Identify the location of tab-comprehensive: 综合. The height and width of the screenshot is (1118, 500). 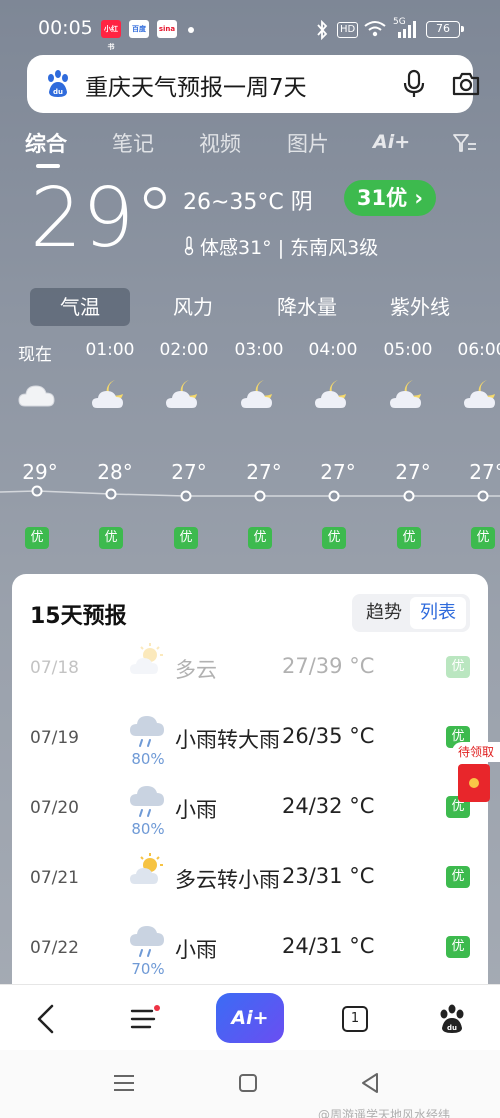
(46, 143).